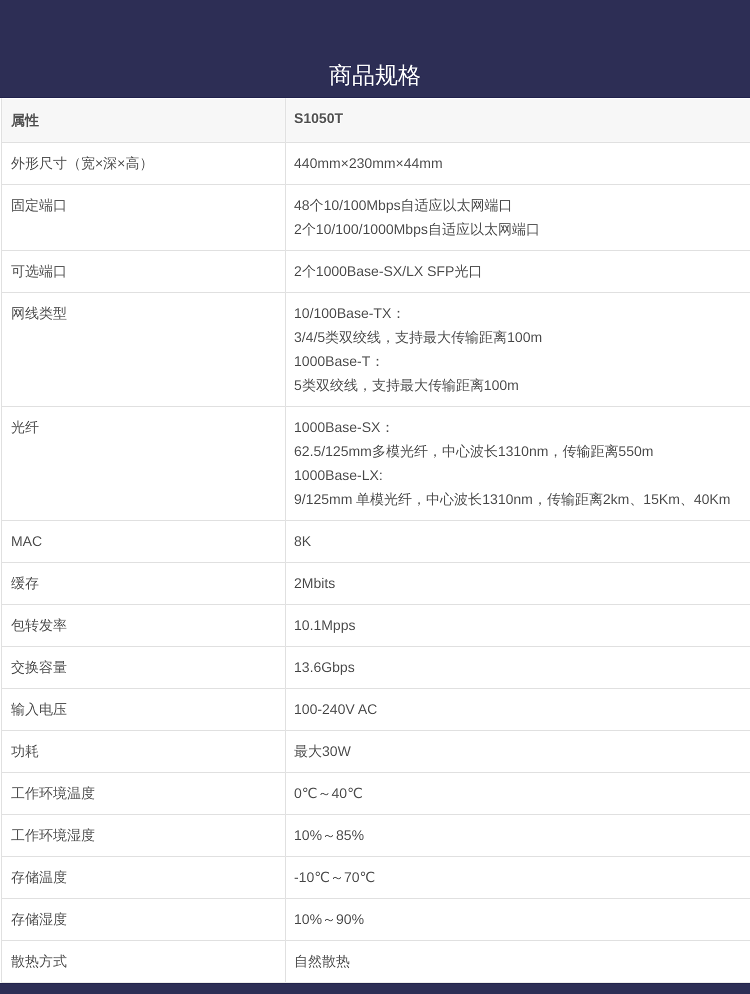 This screenshot has width=750, height=994. Describe the element at coordinates (144, 919) in the screenshot. I see `table-cell: 存储湿度` at that location.